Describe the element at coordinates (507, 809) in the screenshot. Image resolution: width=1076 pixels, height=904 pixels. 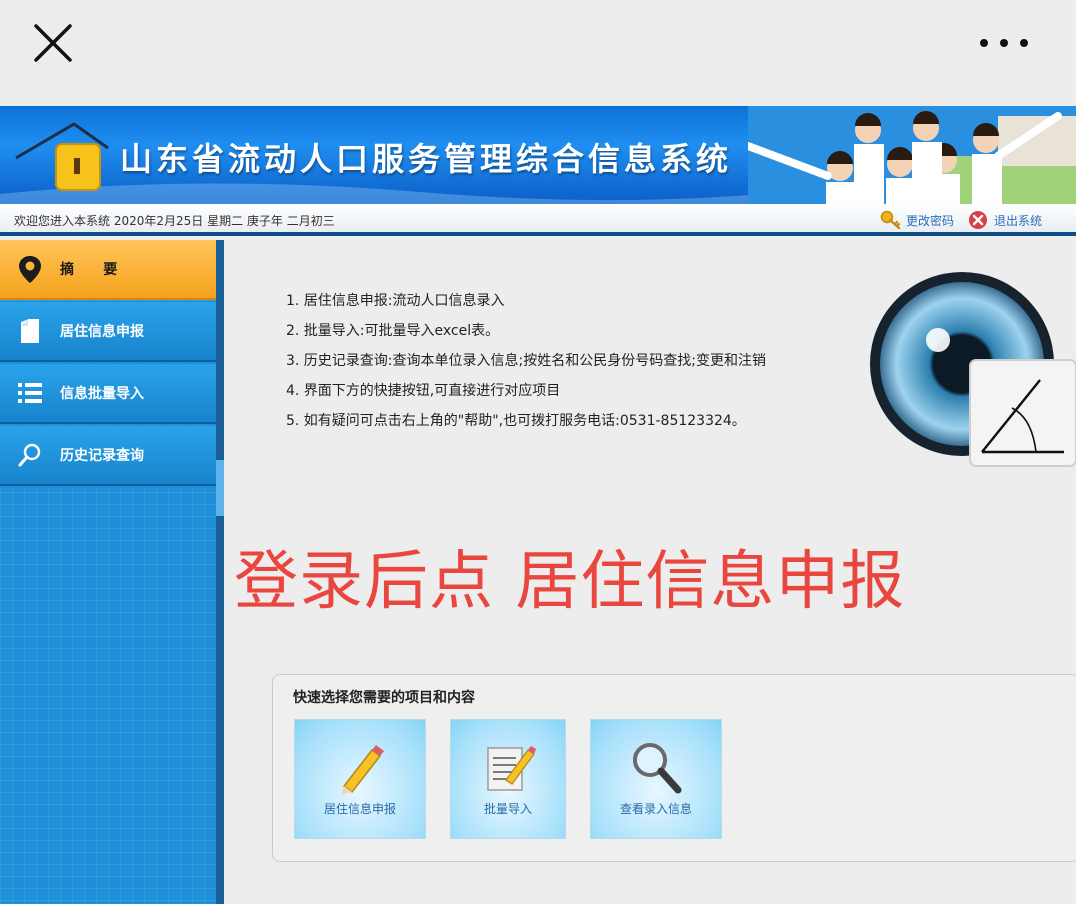
I see `quick-button-label: 批量导入` at that location.